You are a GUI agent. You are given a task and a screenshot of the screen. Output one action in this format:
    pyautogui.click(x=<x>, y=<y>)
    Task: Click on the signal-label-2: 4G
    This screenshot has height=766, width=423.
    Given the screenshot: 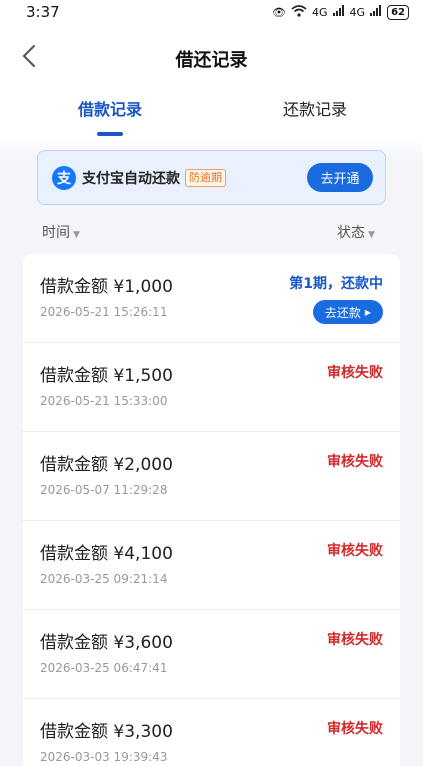 What is the action you would take?
    pyautogui.click(x=357, y=12)
    